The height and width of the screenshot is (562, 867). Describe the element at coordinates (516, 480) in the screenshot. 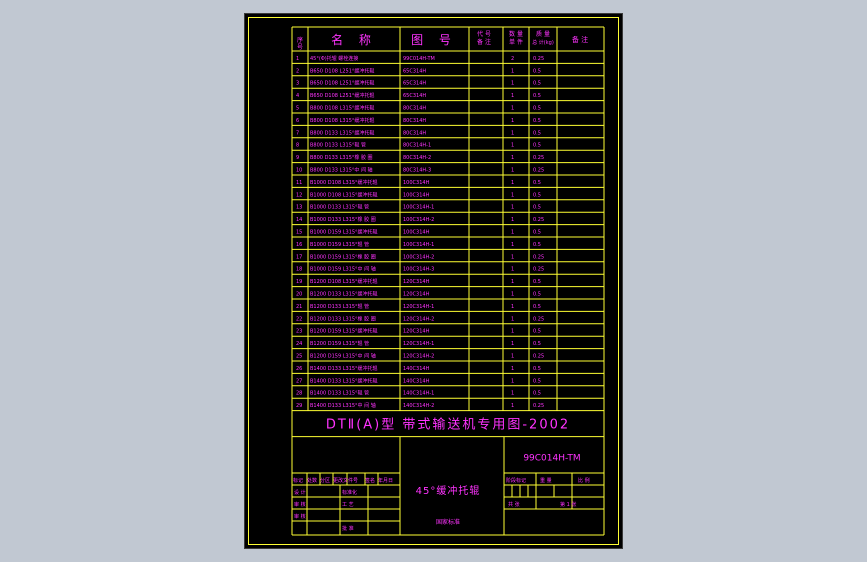

I see `stage-label: 阶段标记` at that location.